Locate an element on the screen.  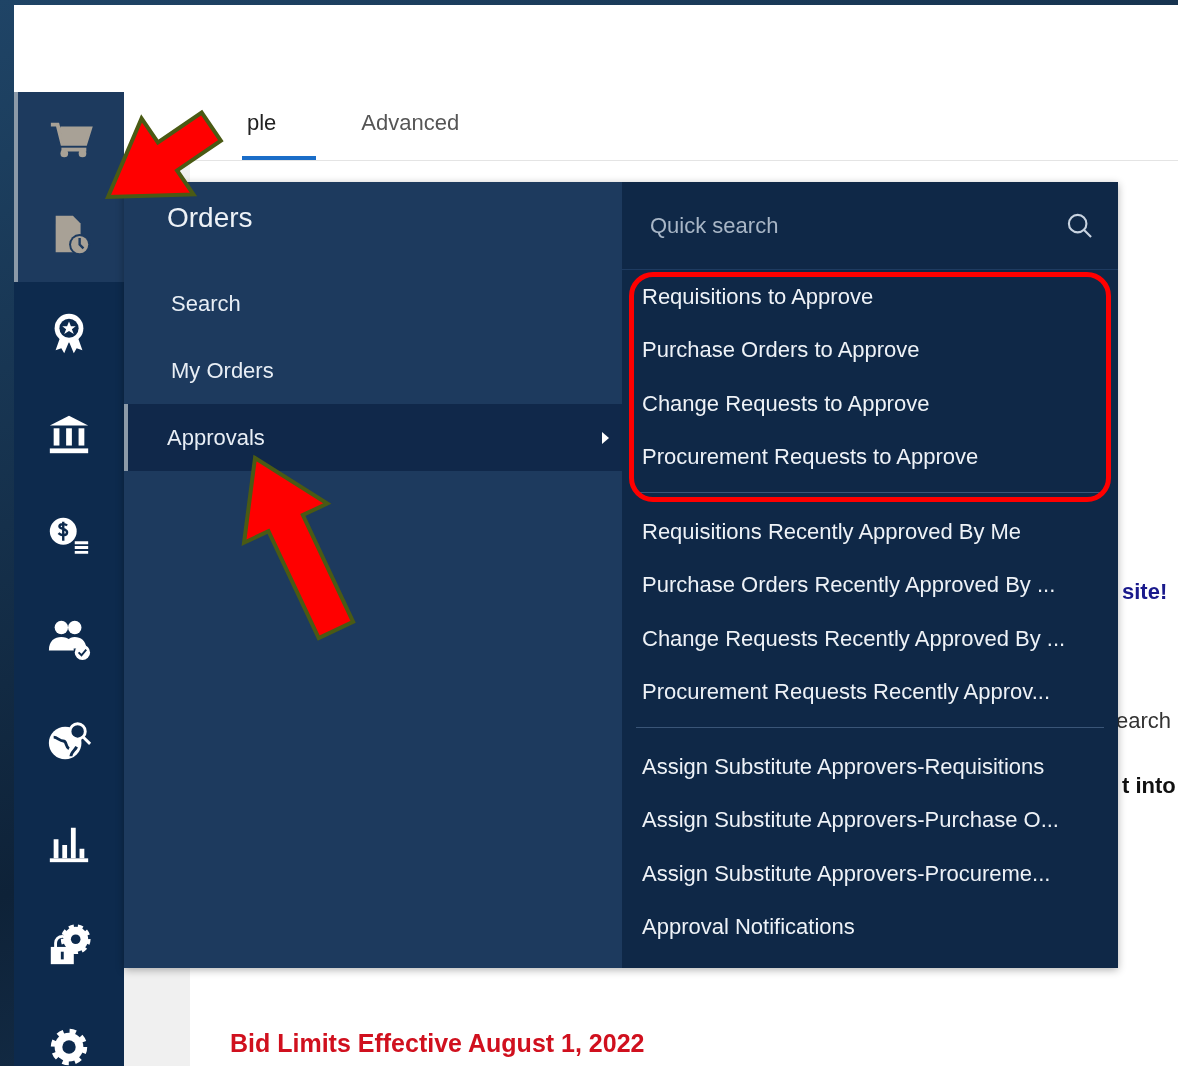
menu-title: Orders is located at coordinates (210, 218).